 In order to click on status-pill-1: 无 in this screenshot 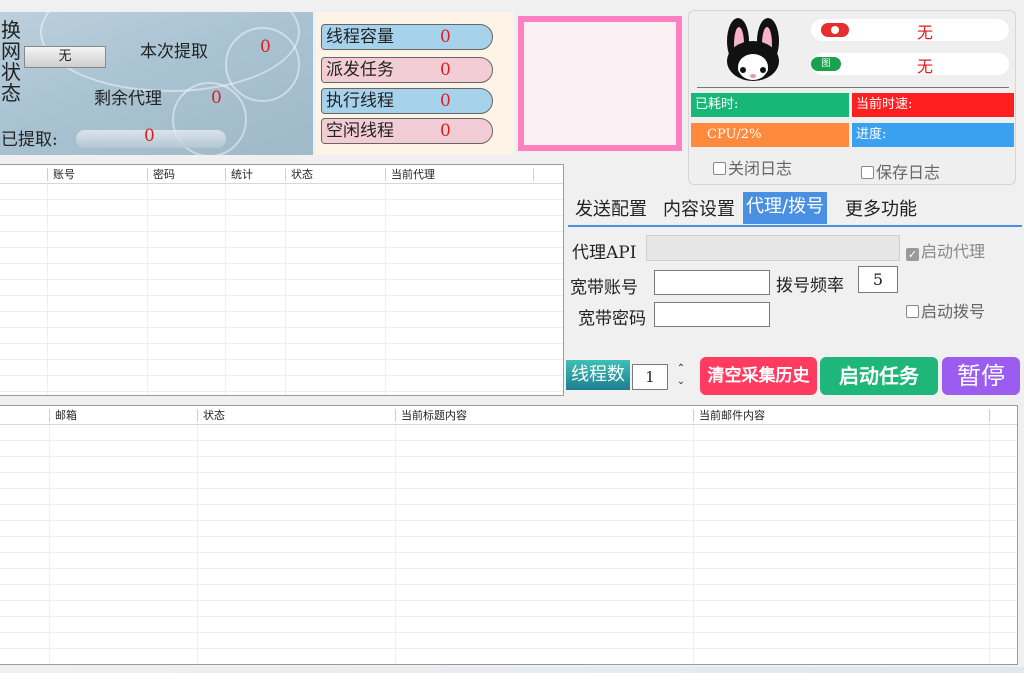, I will do `click(910, 30)`.